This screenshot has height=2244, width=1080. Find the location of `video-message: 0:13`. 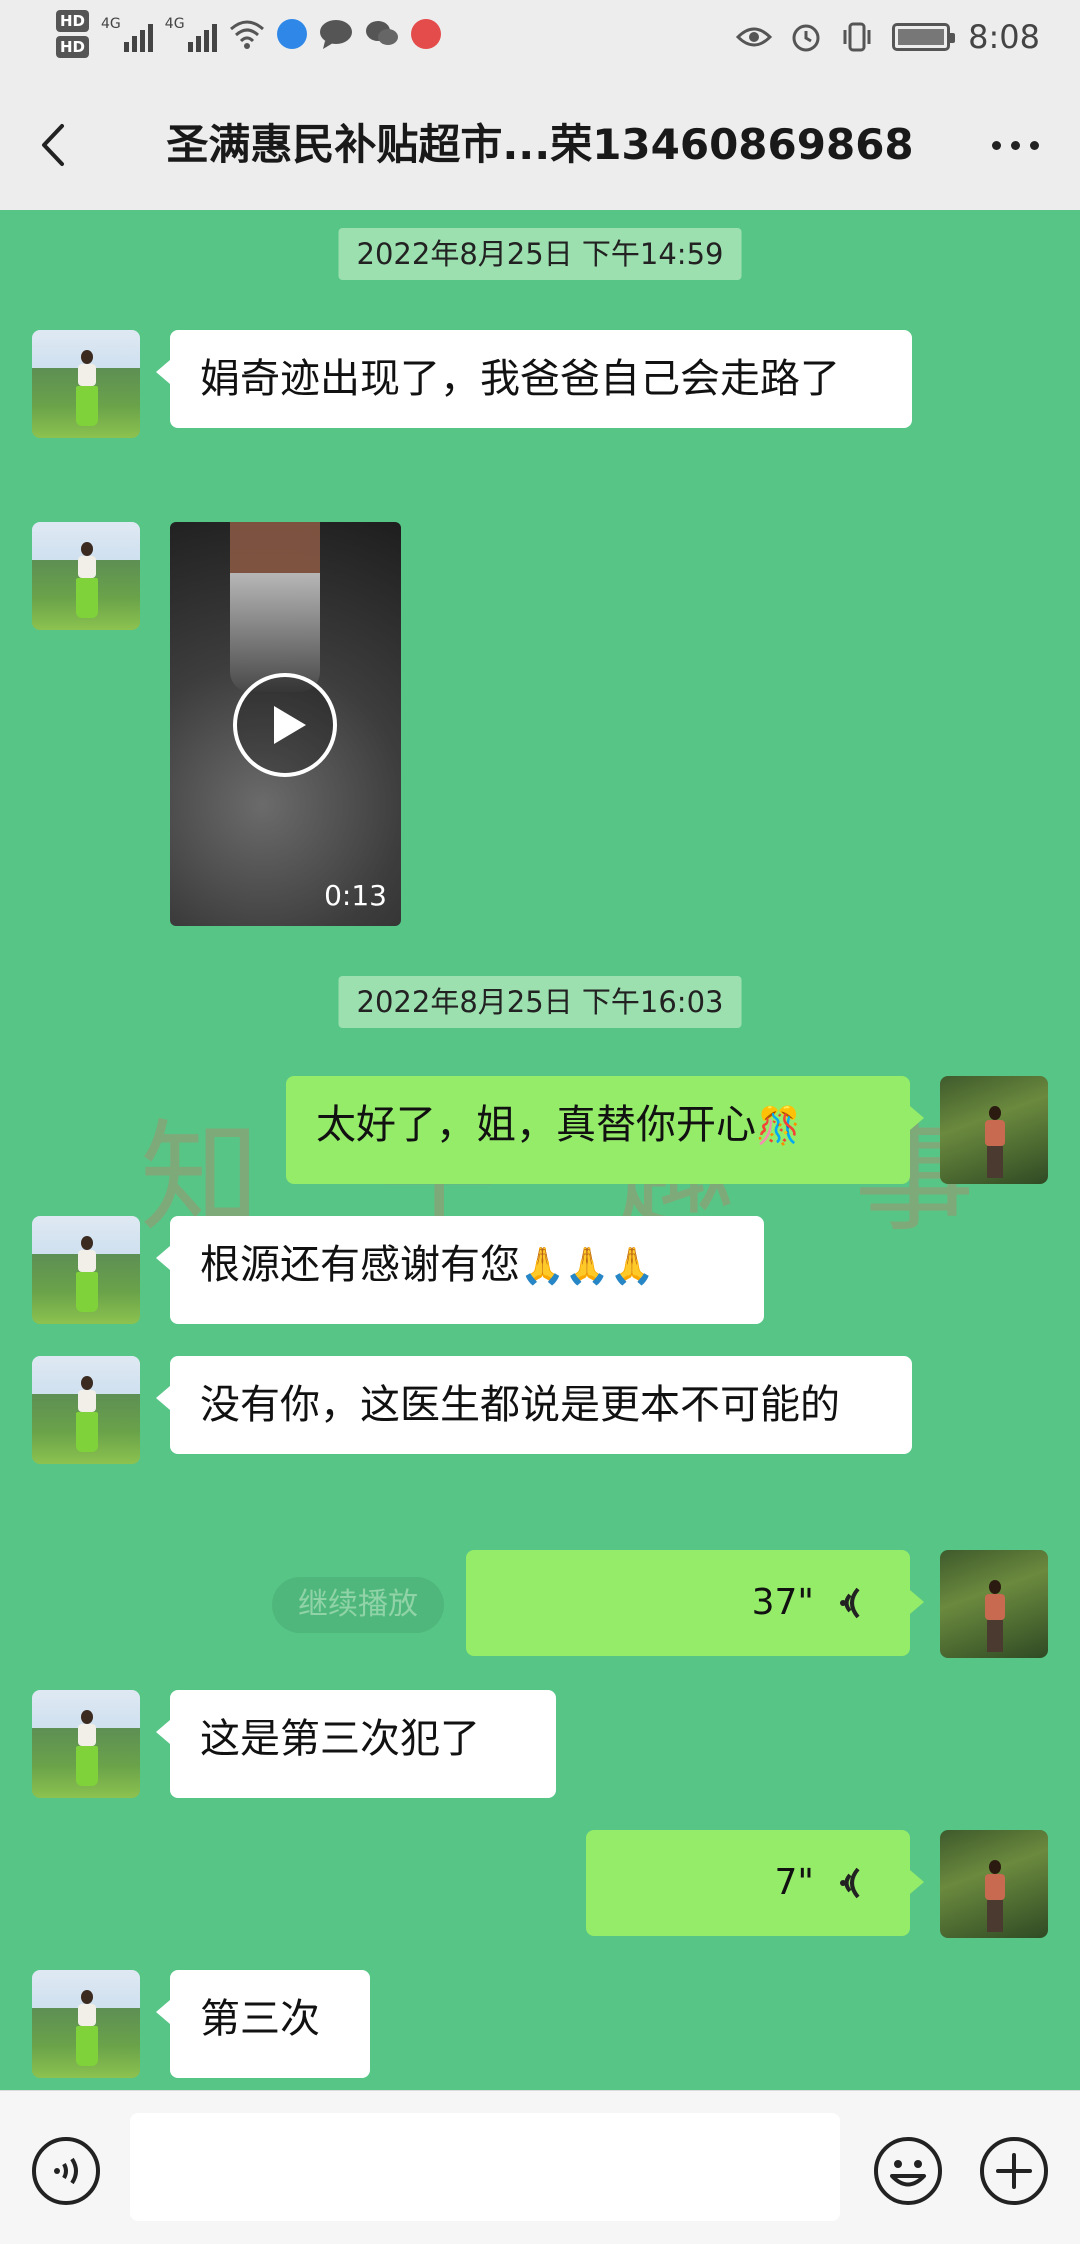

video-message: 0:13 is located at coordinates (285, 724).